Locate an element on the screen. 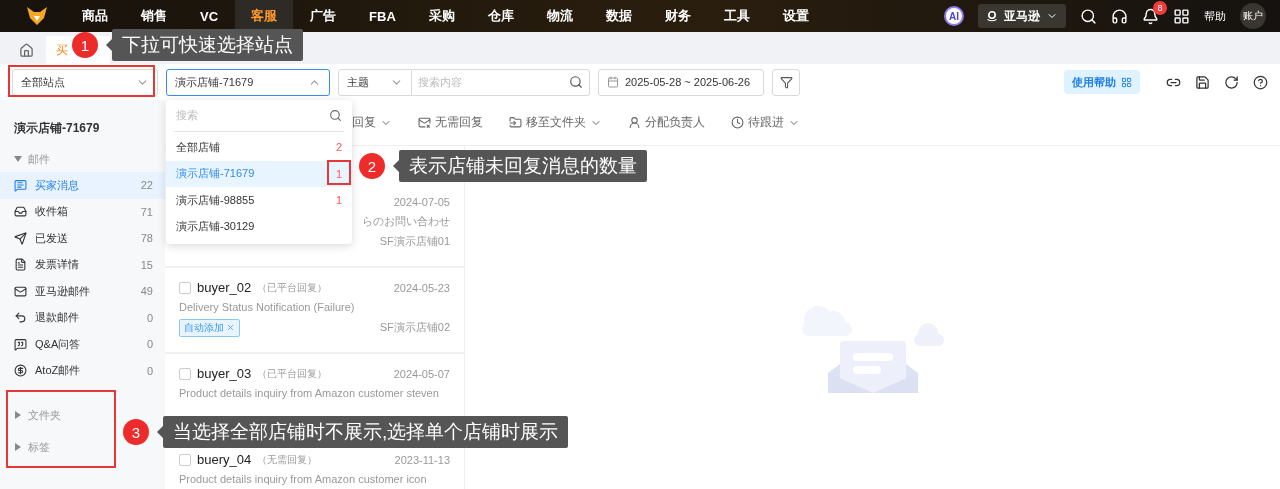 The image size is (1280, 489). shop-name: SF演示店铺02 is located at coordinates (414, 327).